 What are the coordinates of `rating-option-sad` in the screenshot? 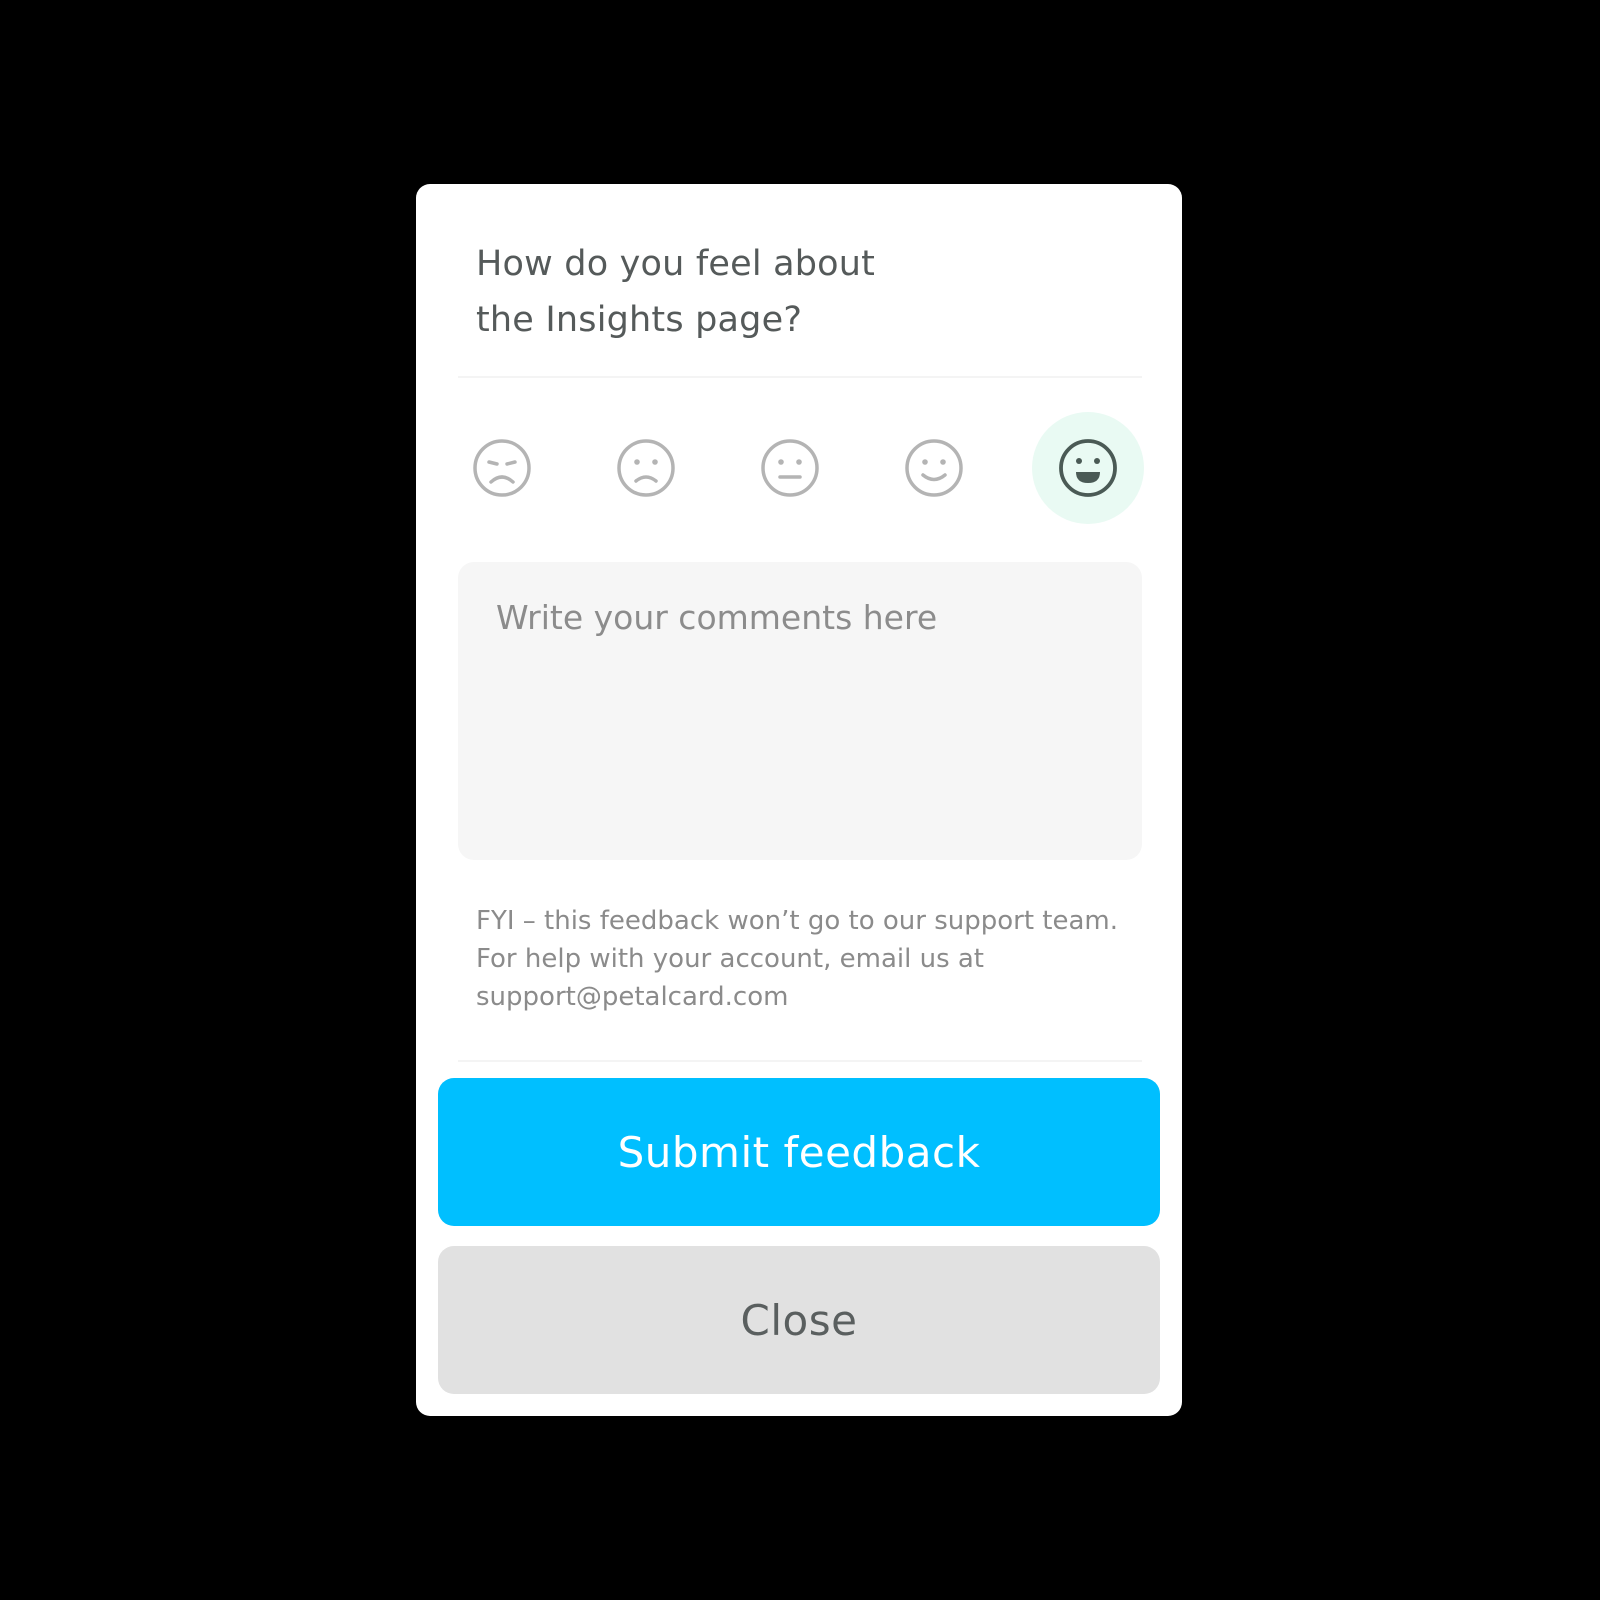 It's located at (646, 468).